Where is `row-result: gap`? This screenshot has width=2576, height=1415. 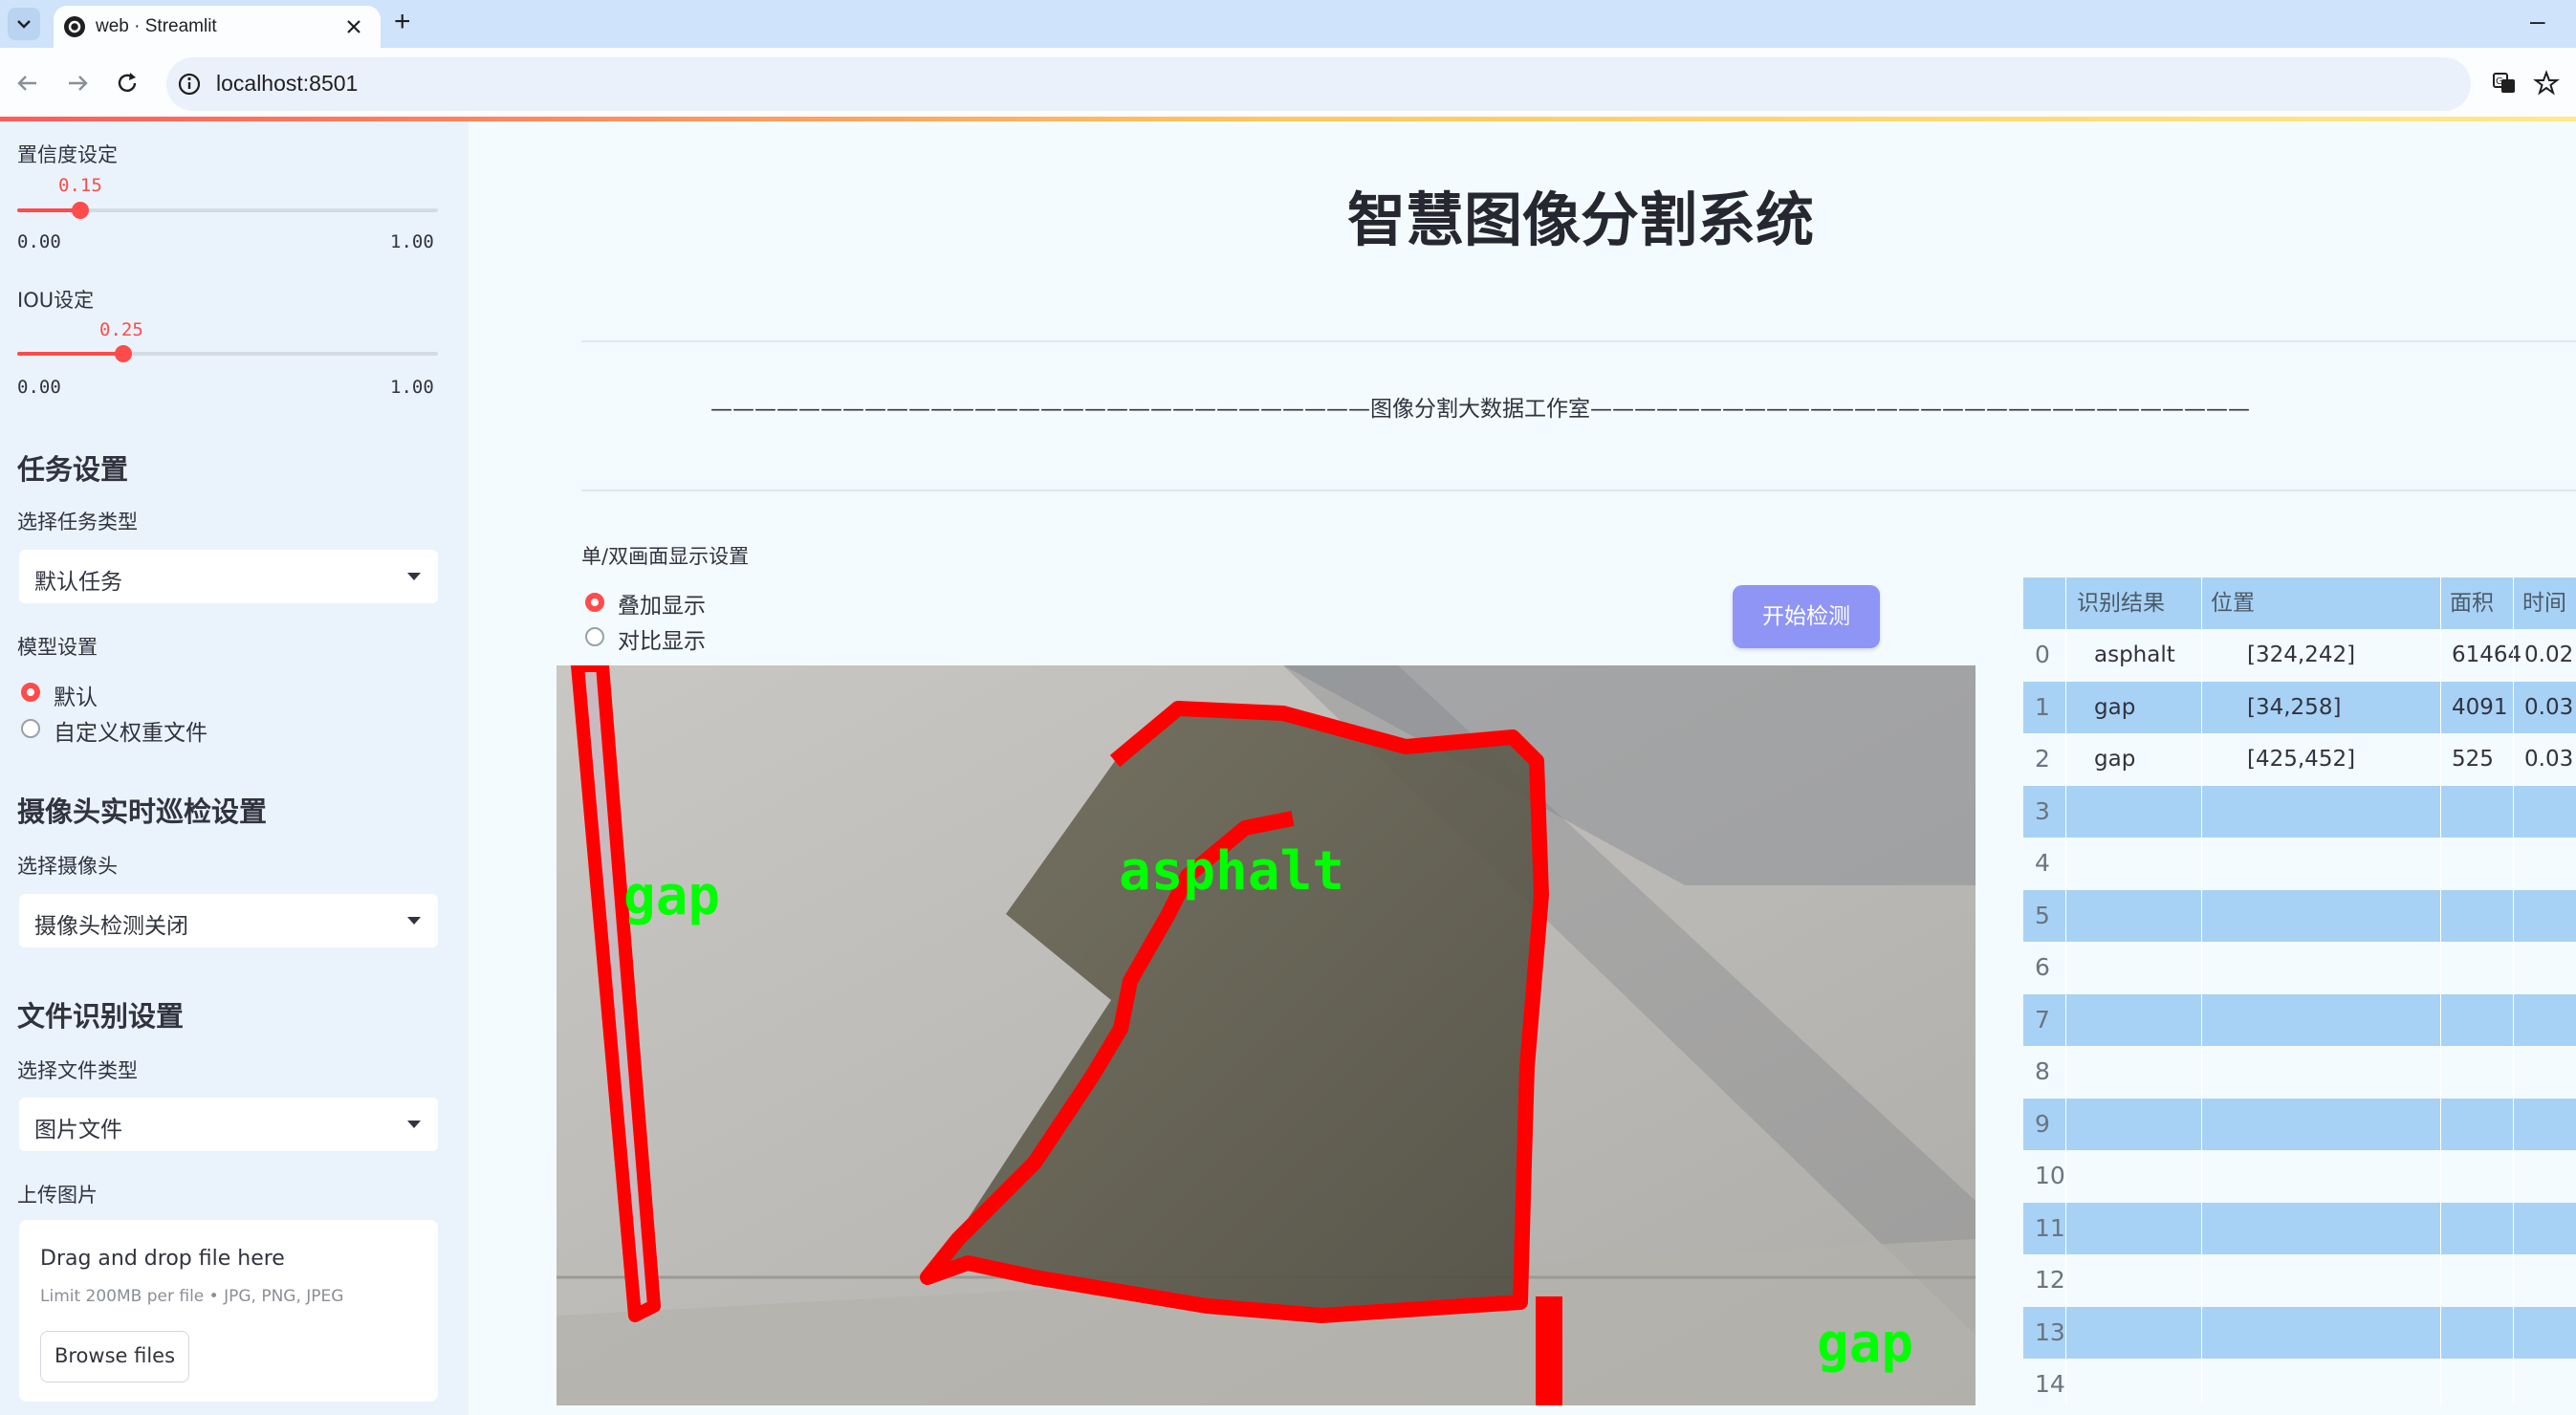
row-result: gap is located at coordinates (2115, 759).